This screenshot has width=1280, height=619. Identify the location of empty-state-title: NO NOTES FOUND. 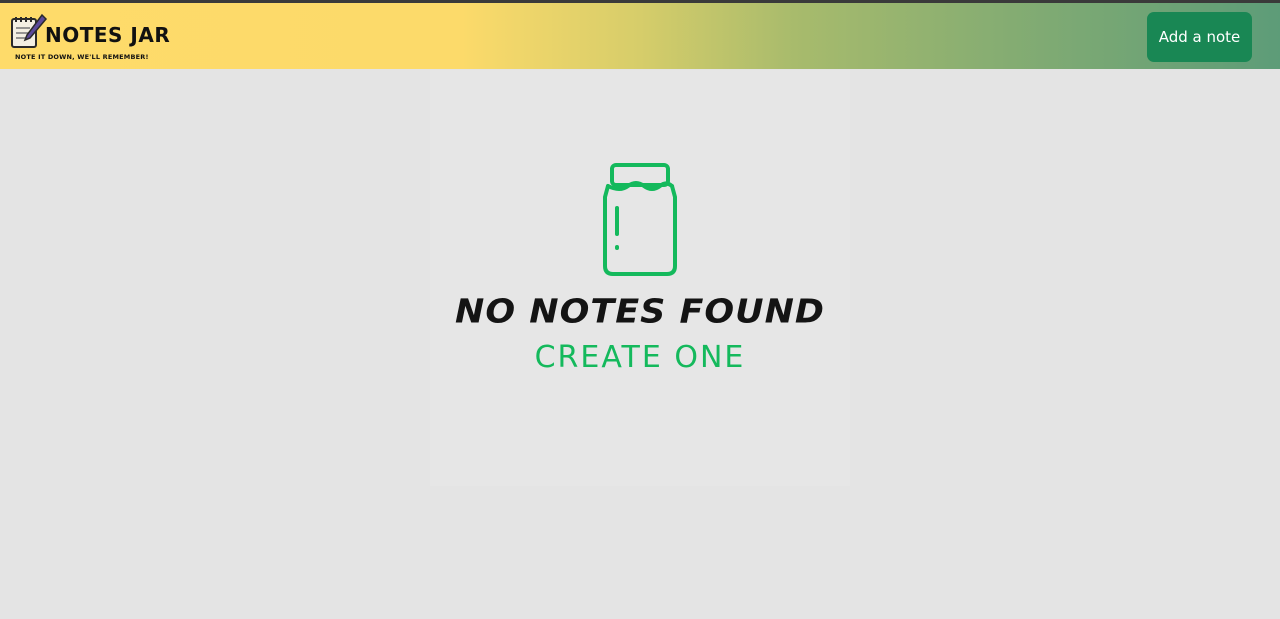
(640, 312).